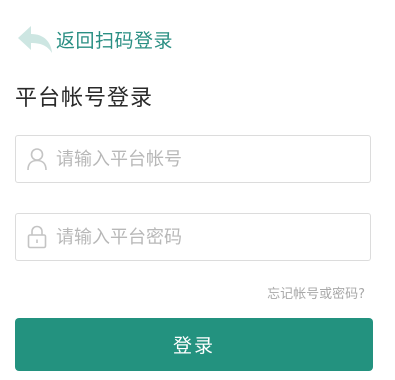  What do you see at coordinates (213, 159) in the screenshot?
I see `account-input` at bounding box center [213, 159].